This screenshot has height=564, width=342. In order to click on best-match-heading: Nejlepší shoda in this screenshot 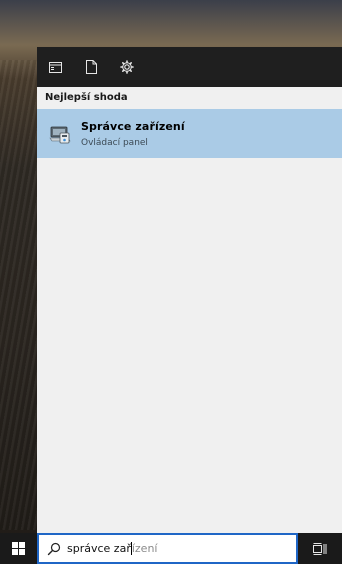, I will do `click(189, 98)`.